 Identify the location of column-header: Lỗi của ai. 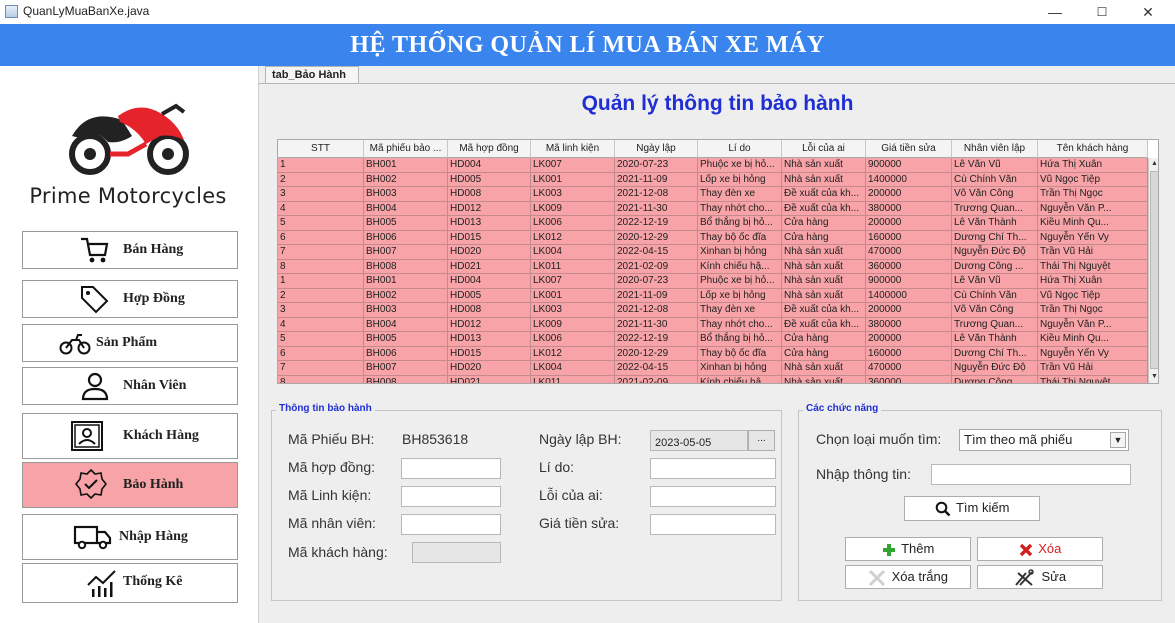
(824, 149).